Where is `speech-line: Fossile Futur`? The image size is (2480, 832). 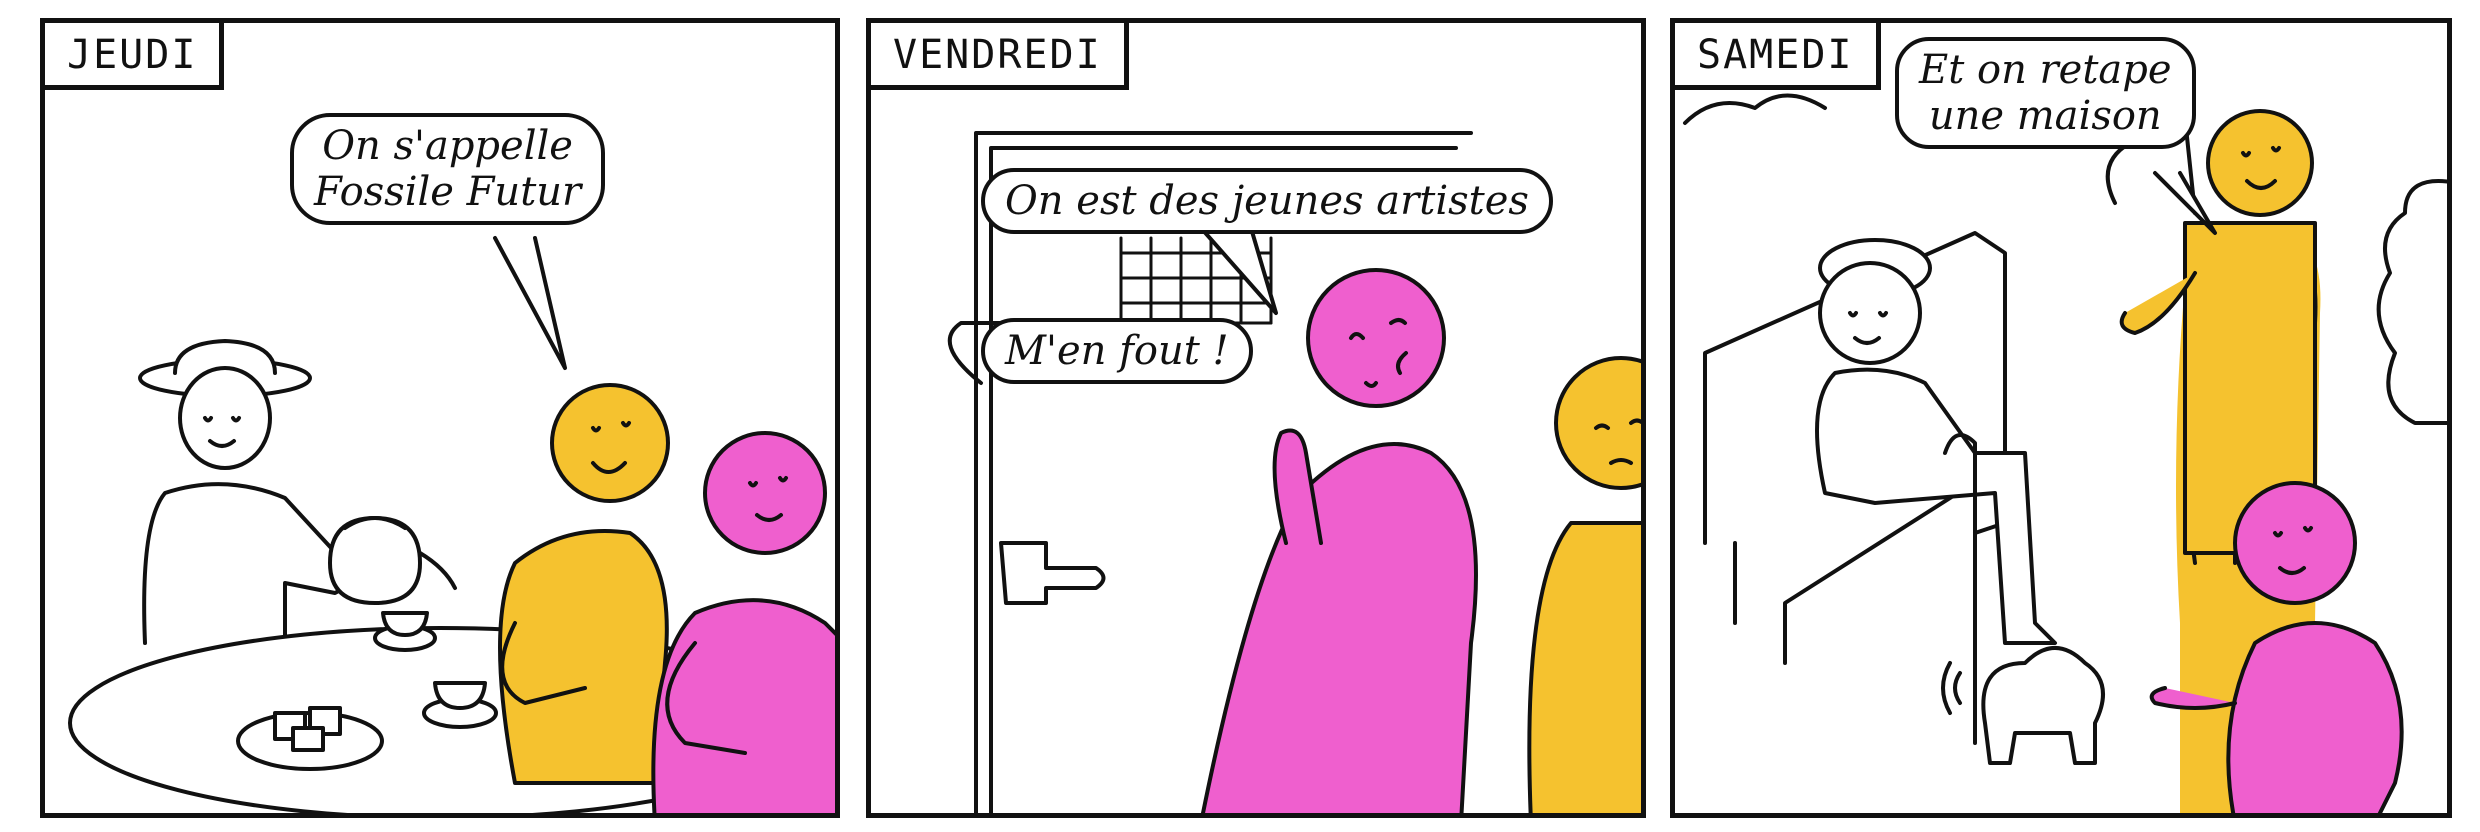
speech-line: Fossile Futur is located at coordinates (448, 192).